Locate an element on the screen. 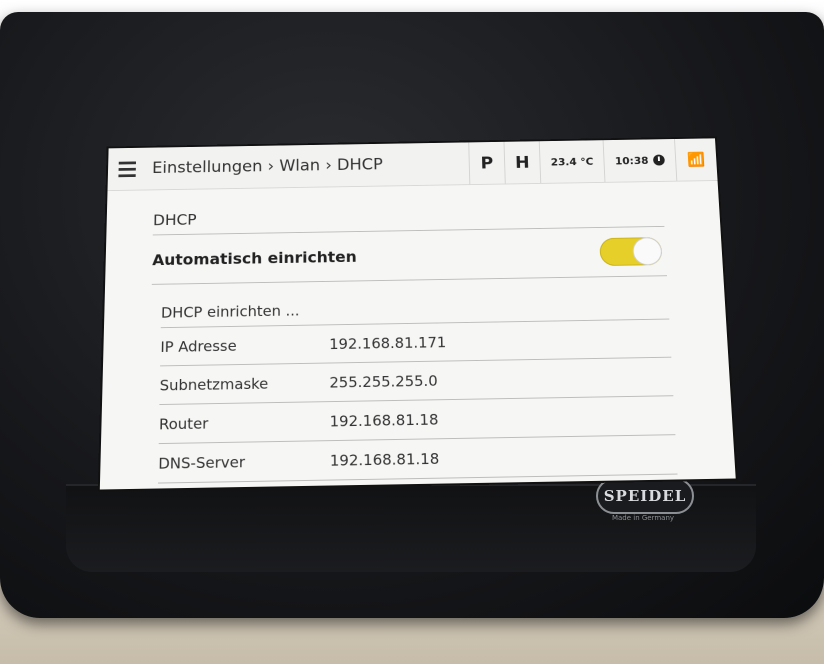 This screenshot has height=664, width=824. dns-server-row: DNS-Server 192.168.81.18 is located at coordinates (417, 459).